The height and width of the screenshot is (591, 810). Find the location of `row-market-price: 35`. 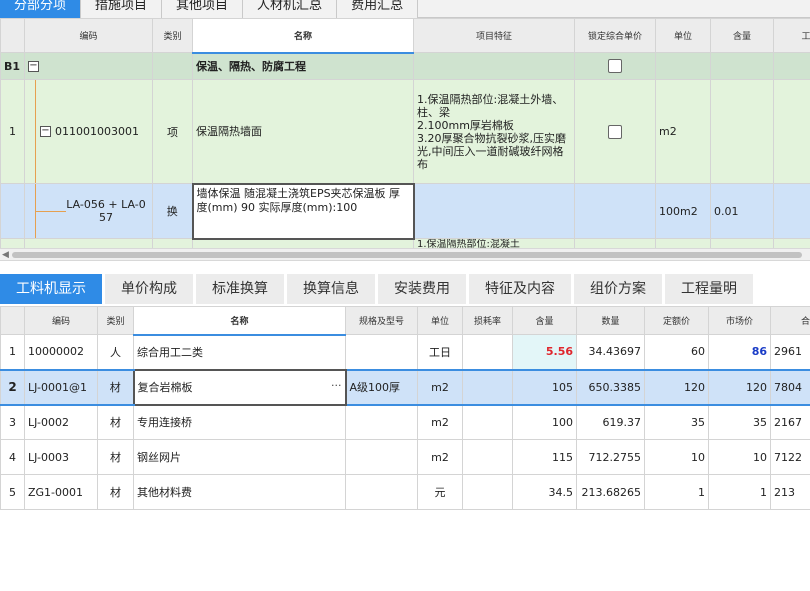

row-market-price: 35 is located at coordinates (739, 422).